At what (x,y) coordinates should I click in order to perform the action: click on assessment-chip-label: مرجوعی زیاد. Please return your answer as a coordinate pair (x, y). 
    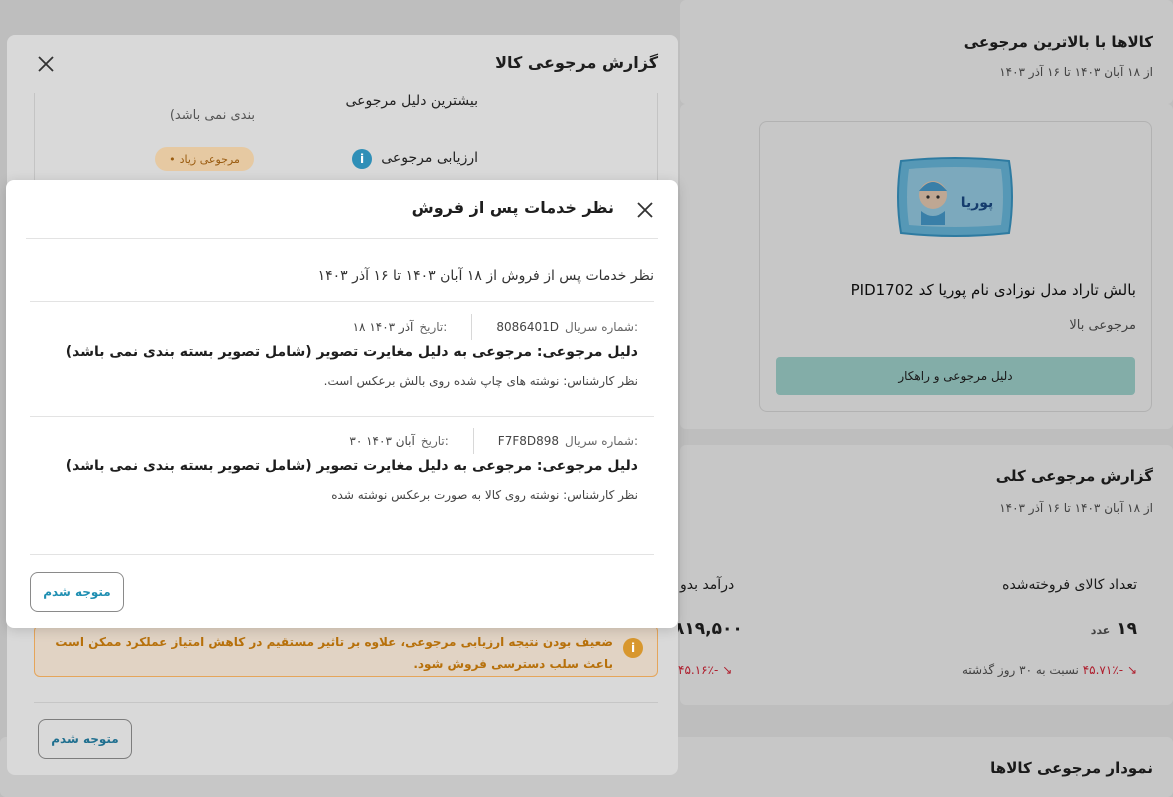
    Looking at the image, I should click on (209, 159).